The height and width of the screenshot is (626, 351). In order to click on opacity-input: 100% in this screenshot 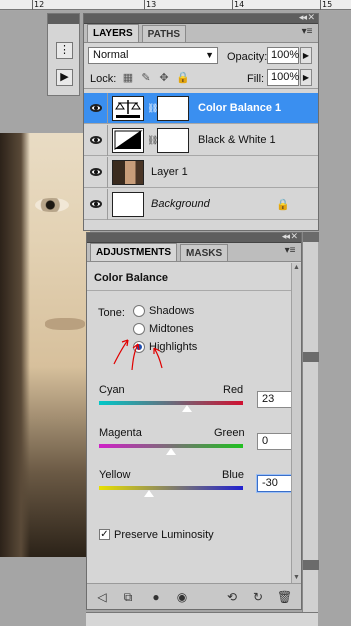, I will do `click(283, 55)`.